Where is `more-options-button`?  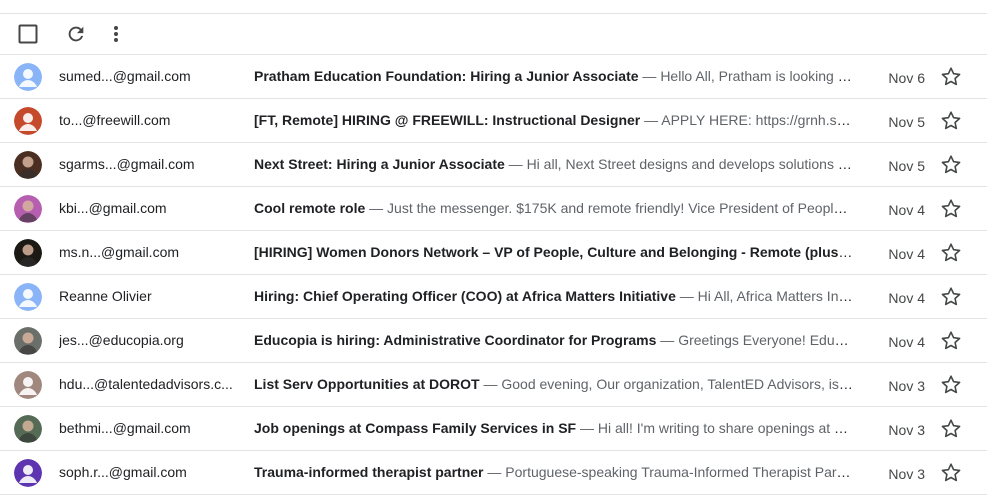
more-options-button is located at coordinates (116, 34).